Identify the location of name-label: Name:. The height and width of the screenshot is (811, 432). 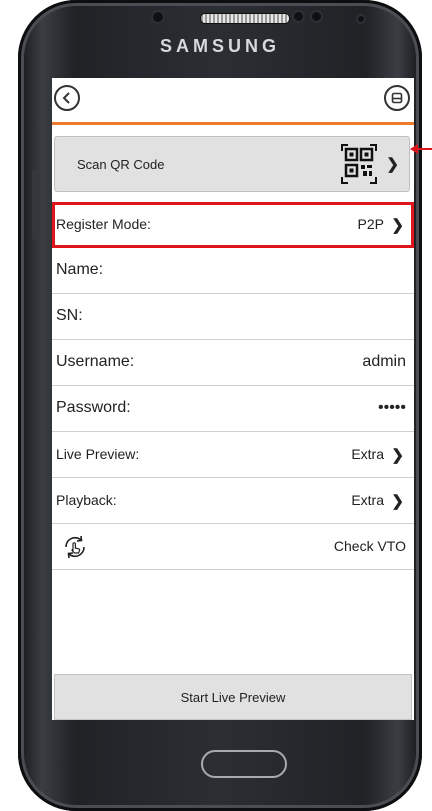
(80, 269).